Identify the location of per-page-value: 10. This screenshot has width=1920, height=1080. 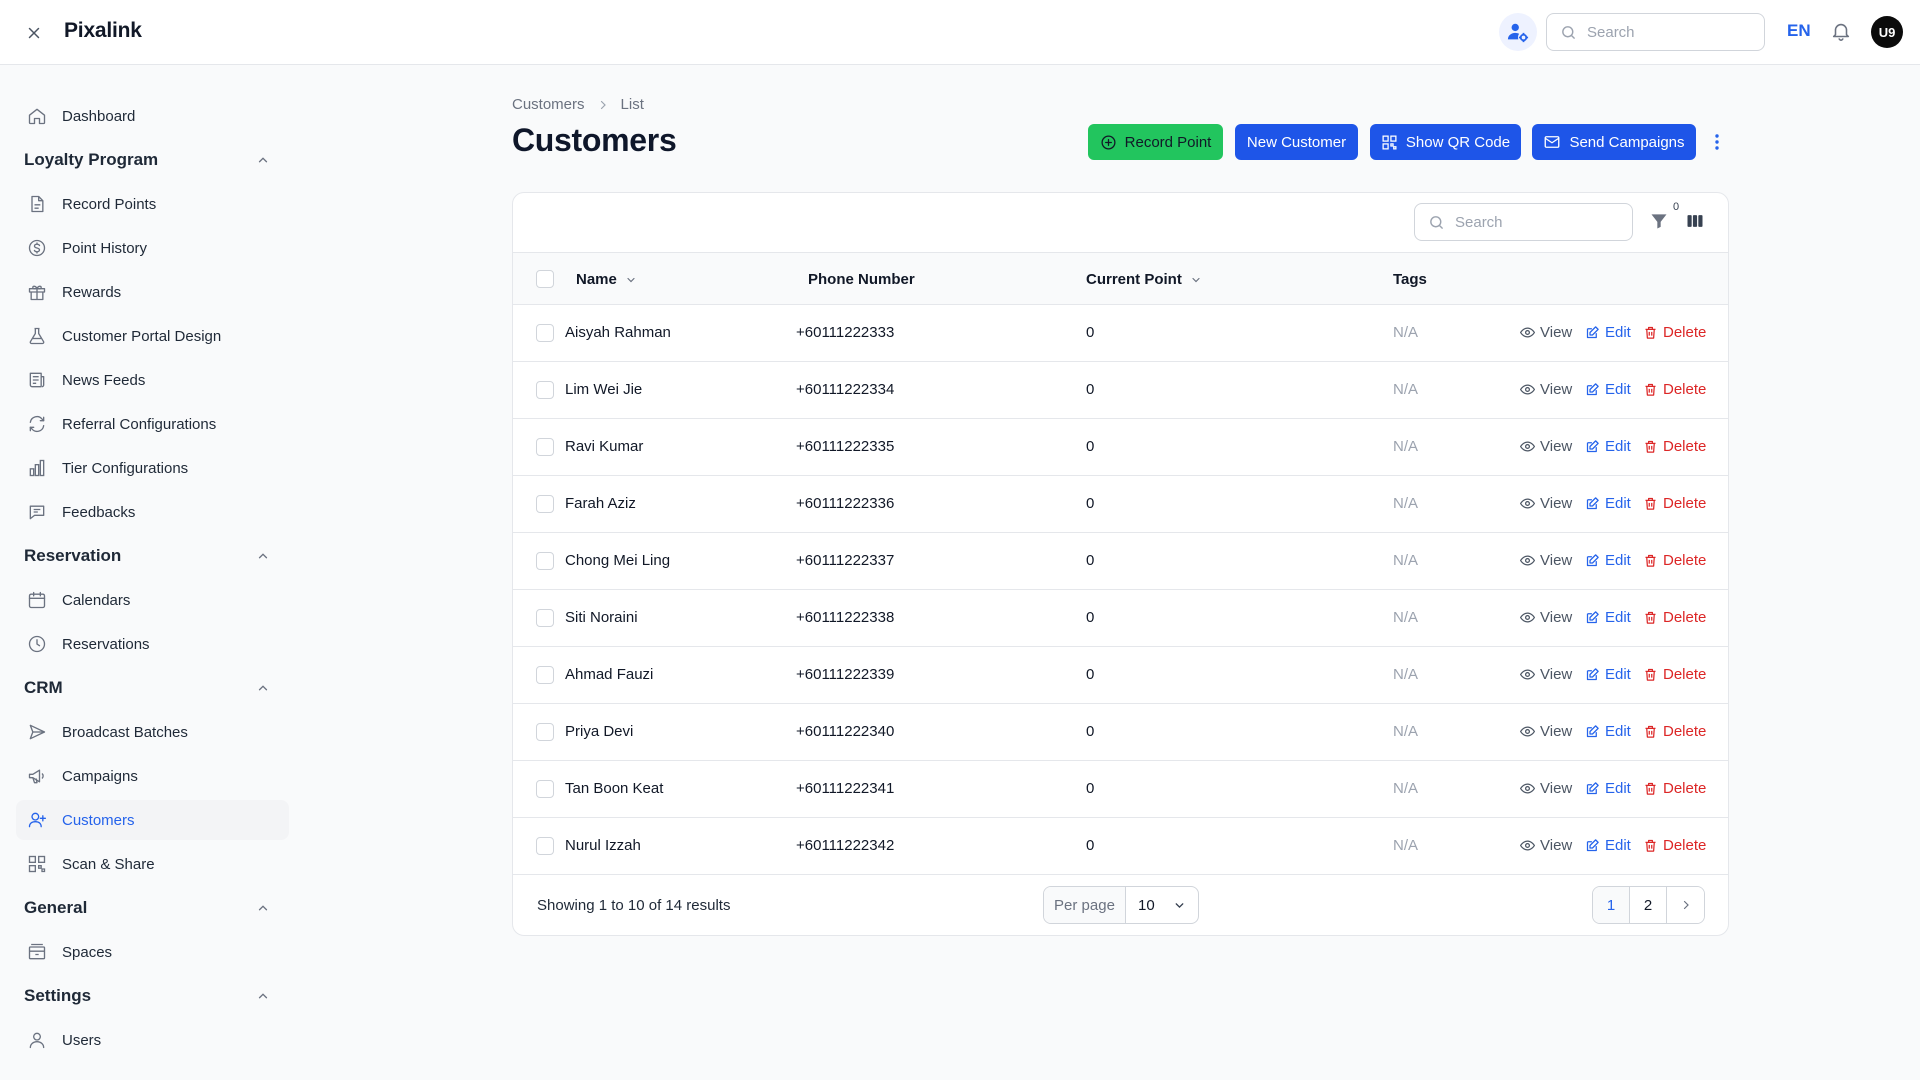
(1162, 905).